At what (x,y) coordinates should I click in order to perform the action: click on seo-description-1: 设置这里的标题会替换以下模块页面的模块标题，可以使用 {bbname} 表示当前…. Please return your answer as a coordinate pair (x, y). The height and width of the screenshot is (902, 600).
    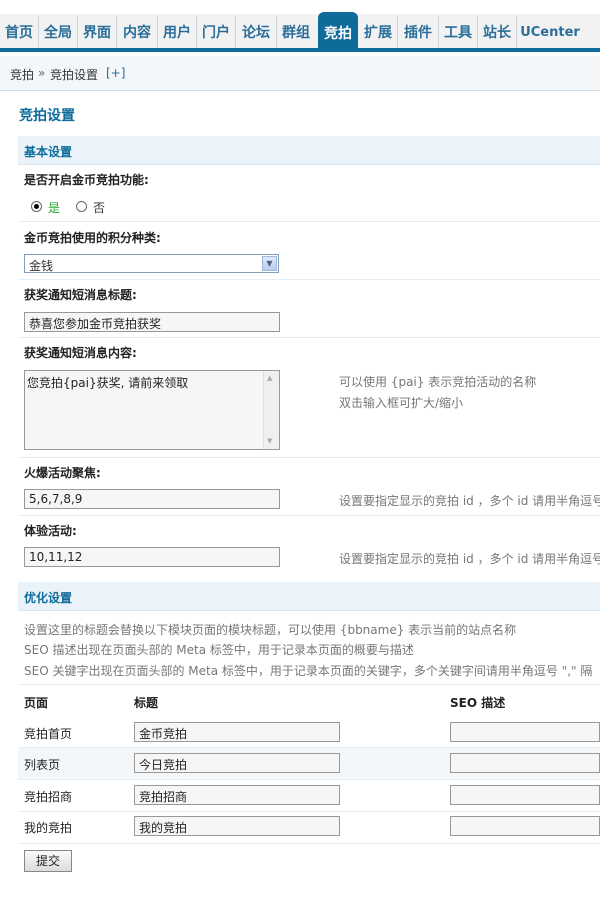
    Looking at the image, I should click on (270, 630).